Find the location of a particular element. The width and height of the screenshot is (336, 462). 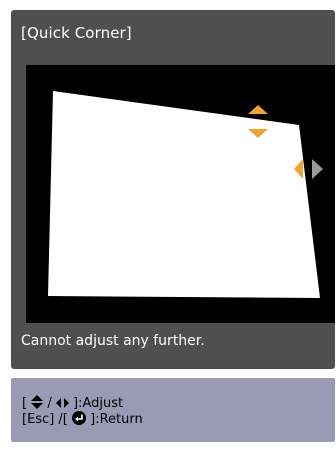

help-bar: [ / ]:Adjust [Esc] /[ ]:Return is located at coordinates (173, 410).